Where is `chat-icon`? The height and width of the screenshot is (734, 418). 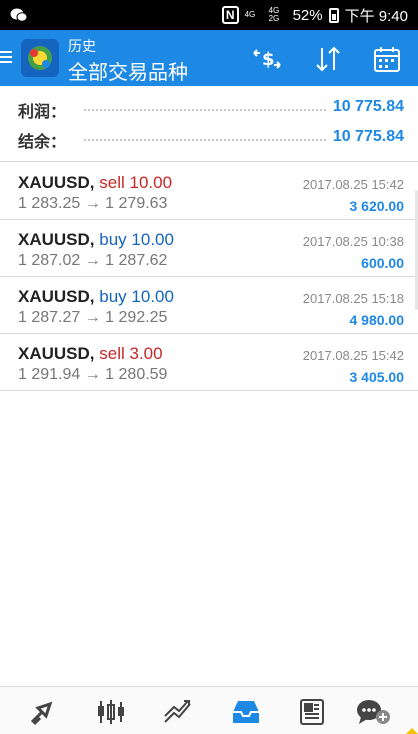
chat-icon is located at coordinates (373, 712).